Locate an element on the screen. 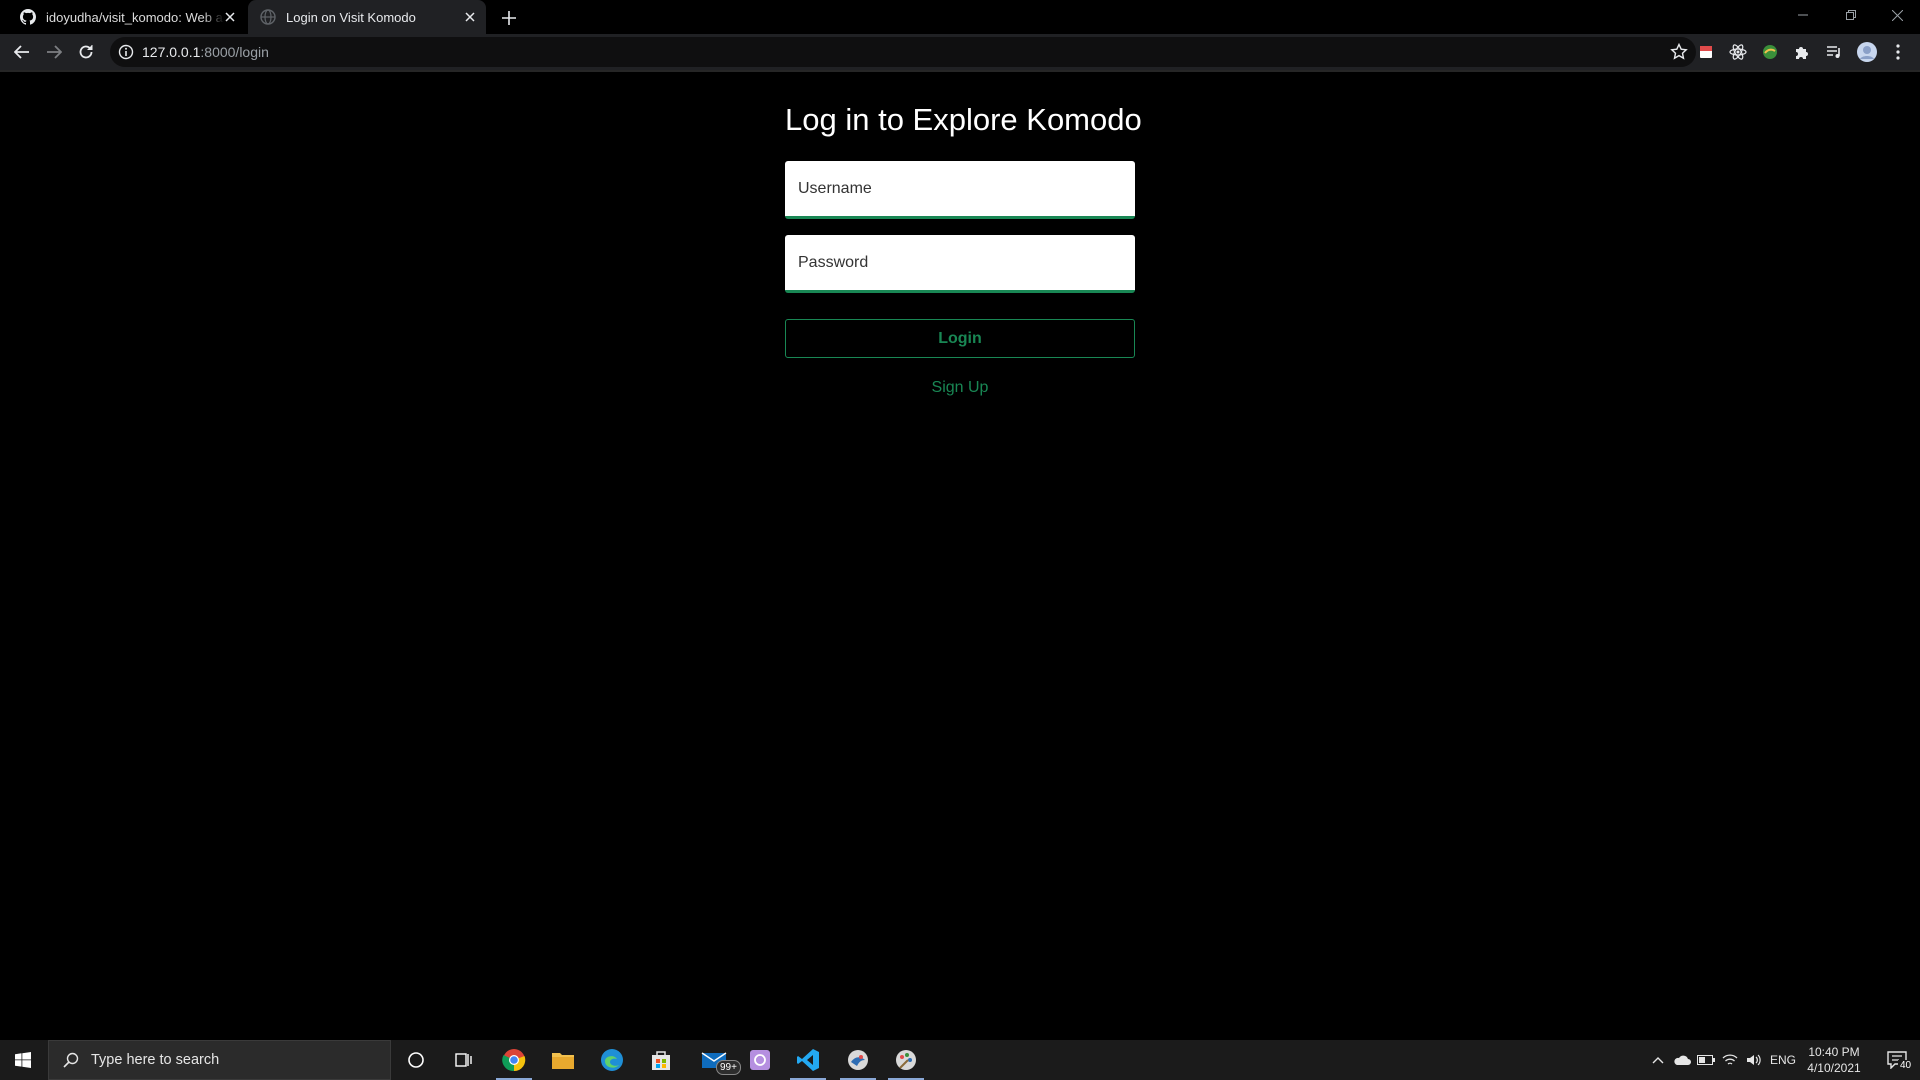 The image size is (1920, 1080). info-icon is located at coordinates (126, 52).